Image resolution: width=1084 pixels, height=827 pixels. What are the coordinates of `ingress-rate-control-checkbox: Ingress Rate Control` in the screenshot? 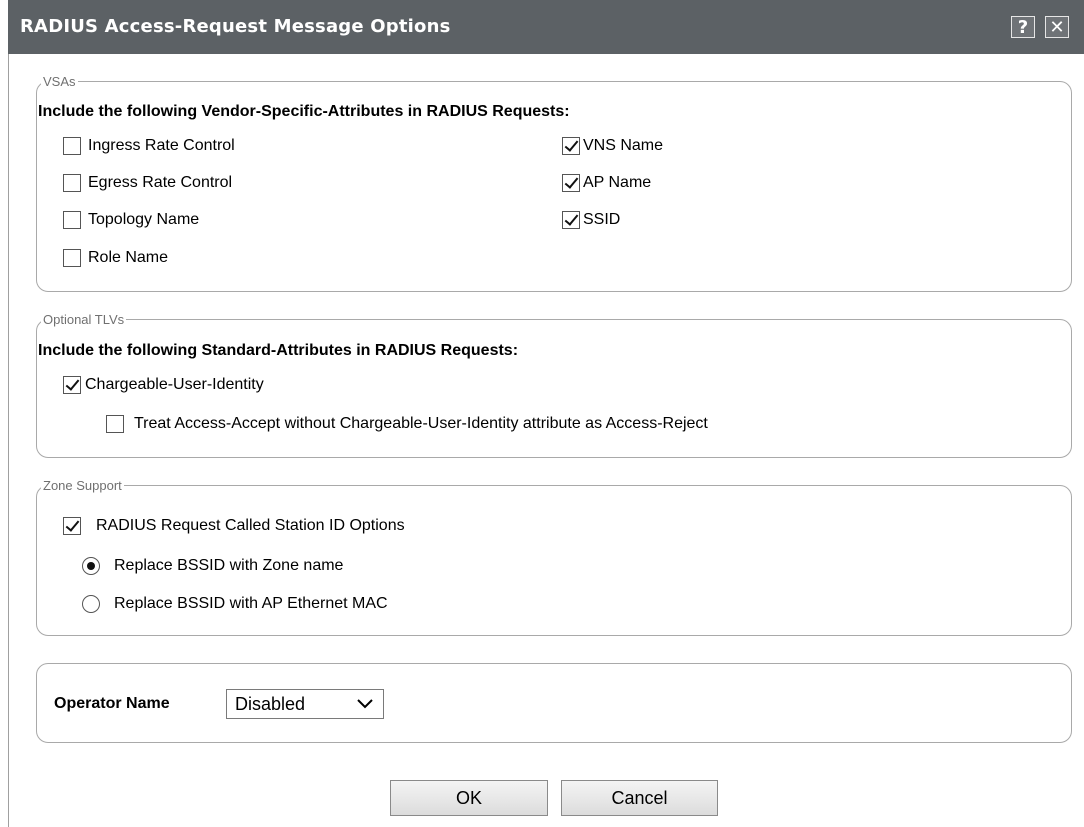 It's located at (149, 146).